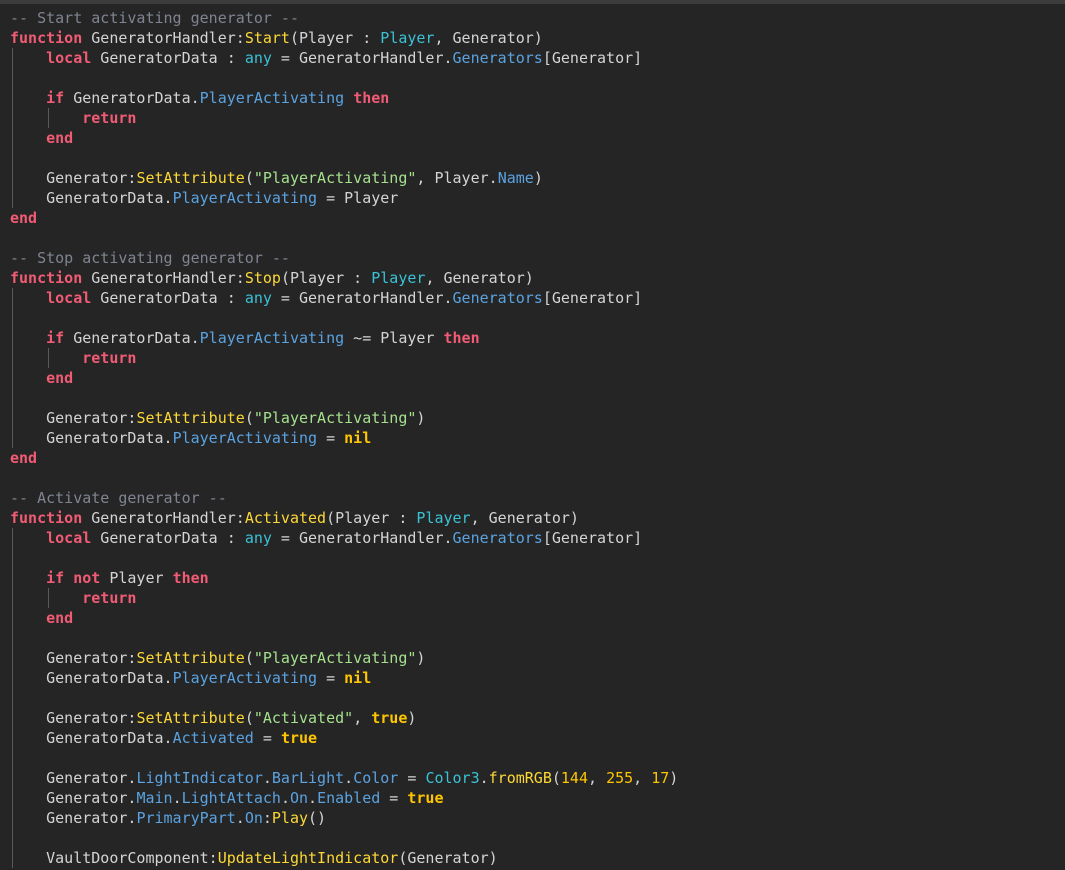 This screenshot has height=870, width=1065. Describe the element at coordinates (109, 358) in the screenshot. I see `code-token-keyword: return` at that location.